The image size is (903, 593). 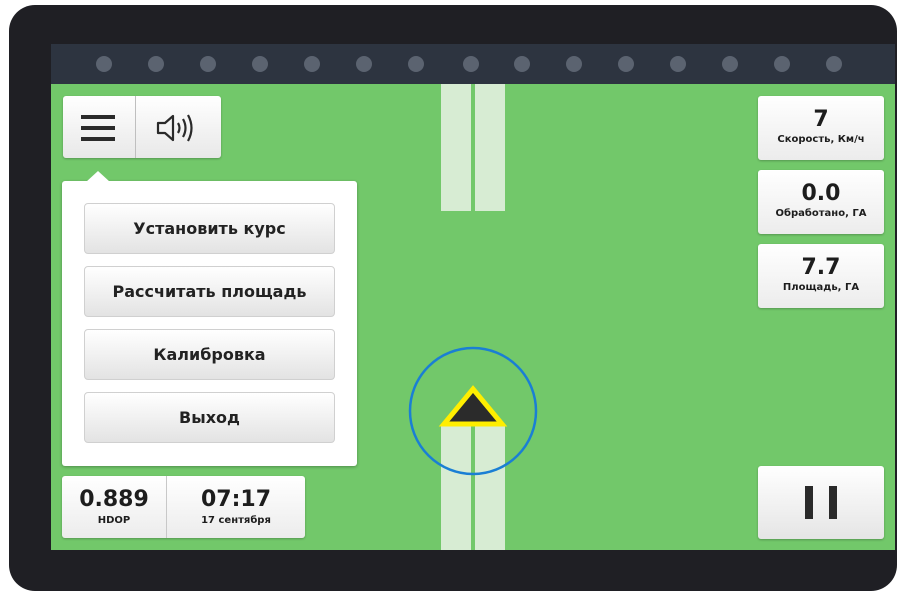 I want to click on calibration-button: Калибровка, so click(x=209, y=354).